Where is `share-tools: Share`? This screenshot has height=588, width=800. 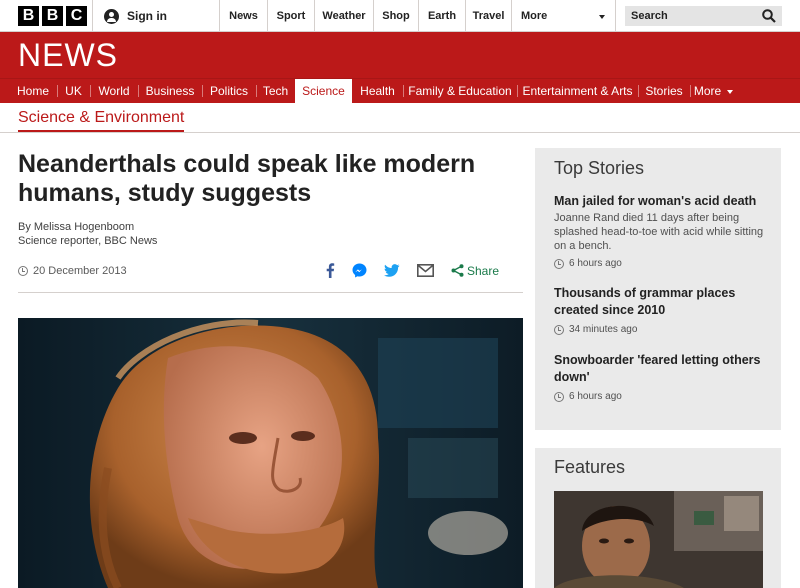 share-tools: Share is located at coordinates (420, 270).